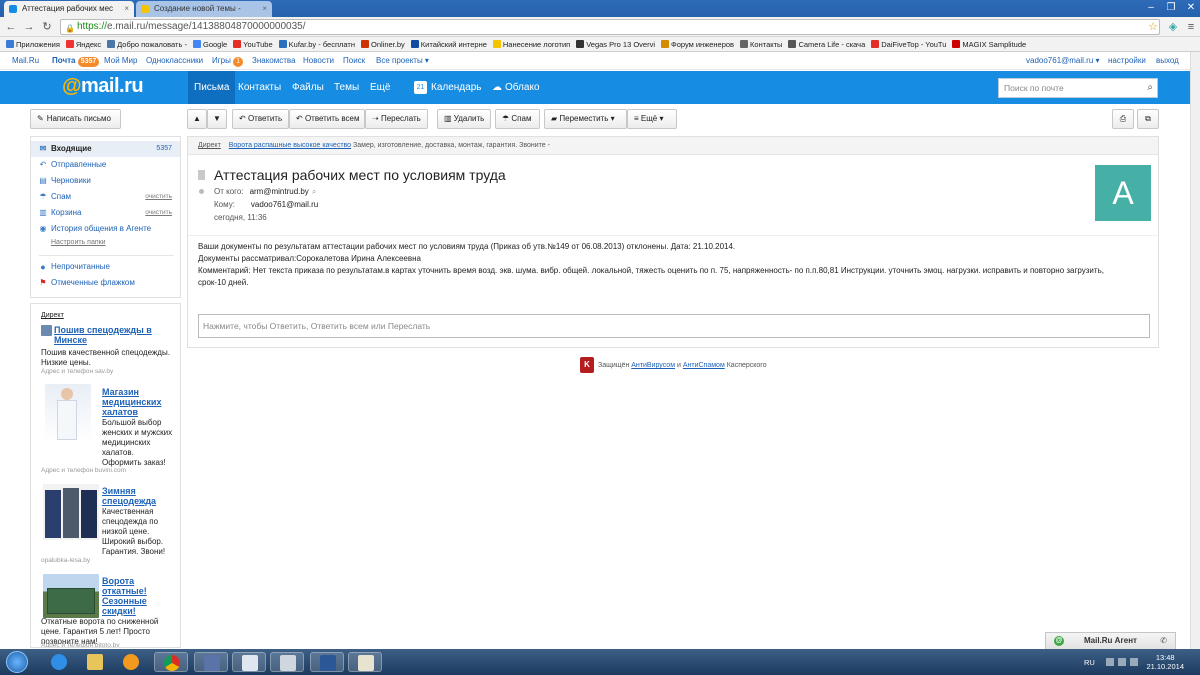 This screenshot has height=675, width=1200. I want to click on clock: 13:48 21.10.2014, so click(1165, 662).